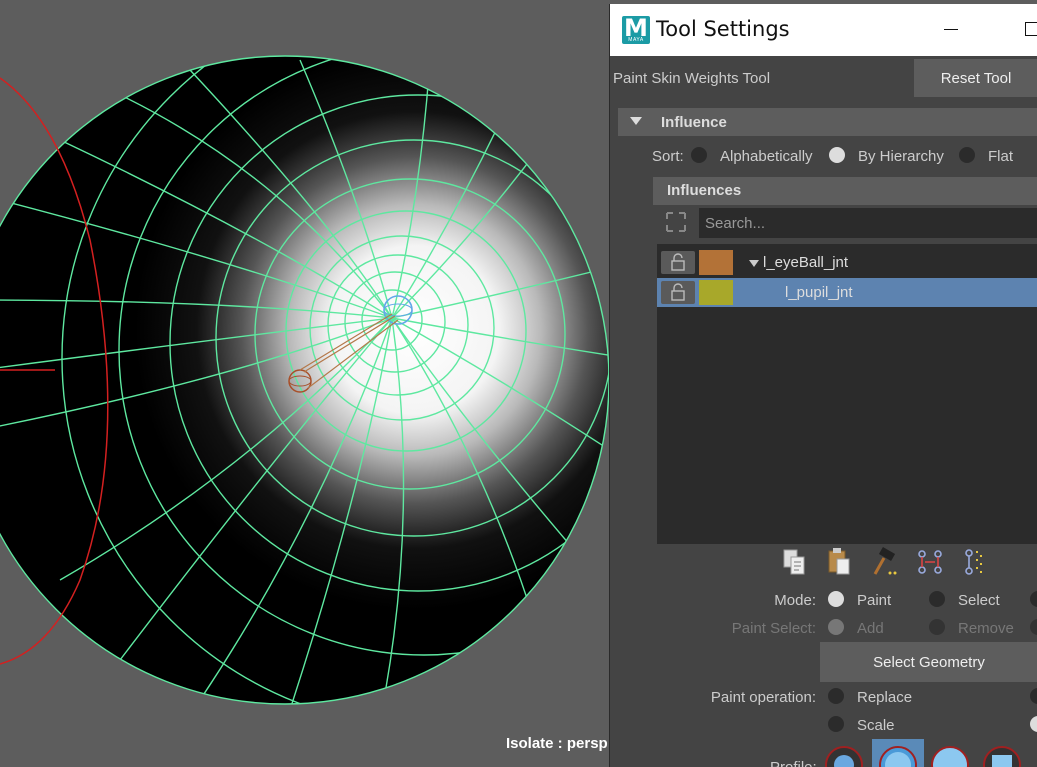 The image size is (1037, 767). I want to click on profile-row: Profile:, so click(823, 753).